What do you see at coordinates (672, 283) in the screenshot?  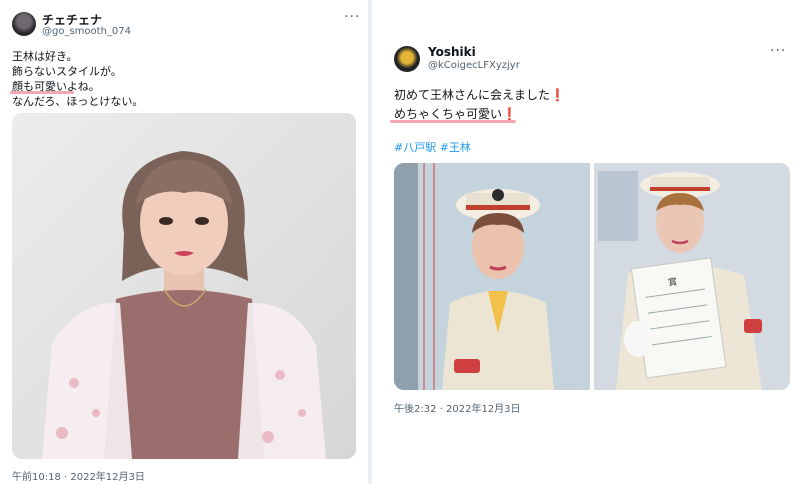 I see `certificate-title: 賞` at bounding box center [672, 283].